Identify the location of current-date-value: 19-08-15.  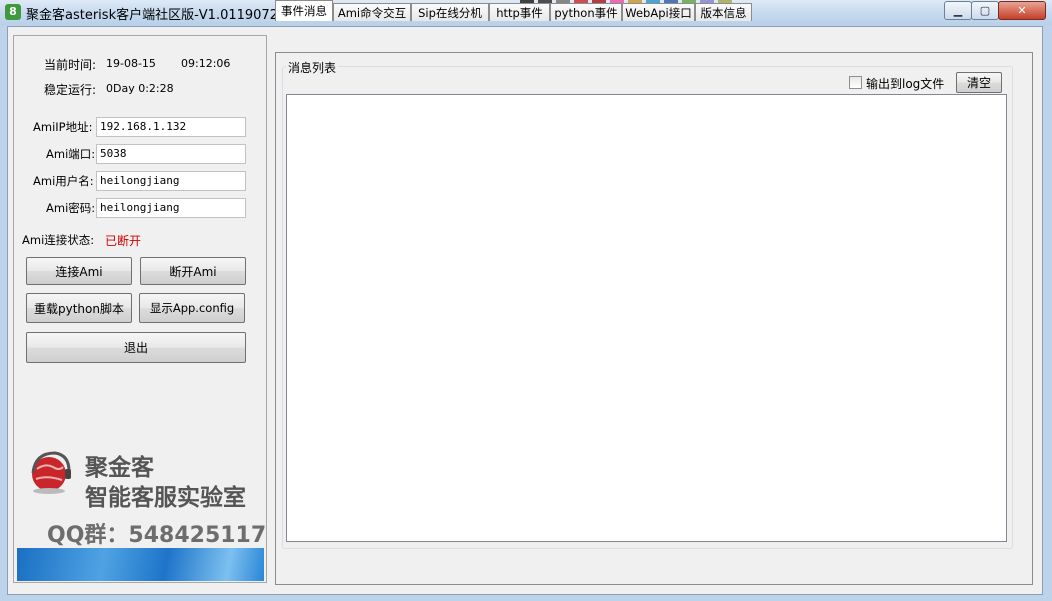
(131, 63).